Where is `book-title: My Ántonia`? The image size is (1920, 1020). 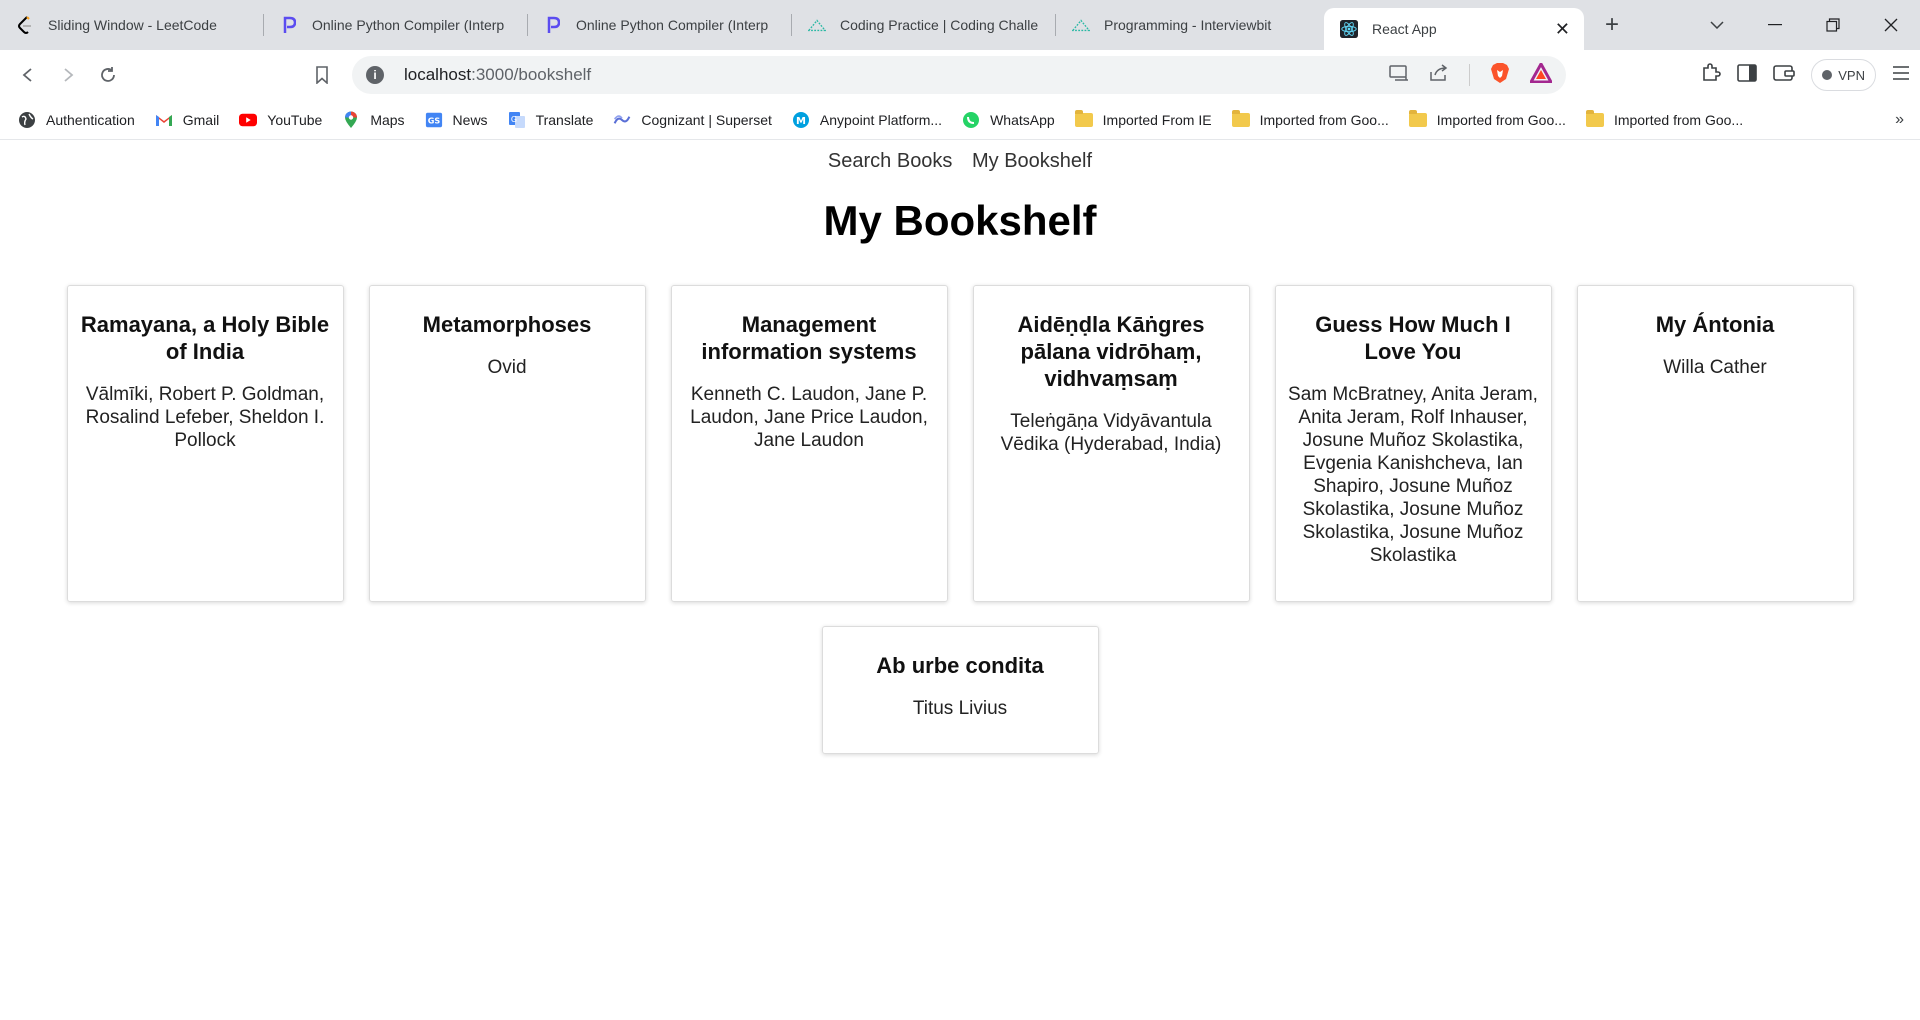 book-title: My Ántonia is located at coordinates (1715, 324).